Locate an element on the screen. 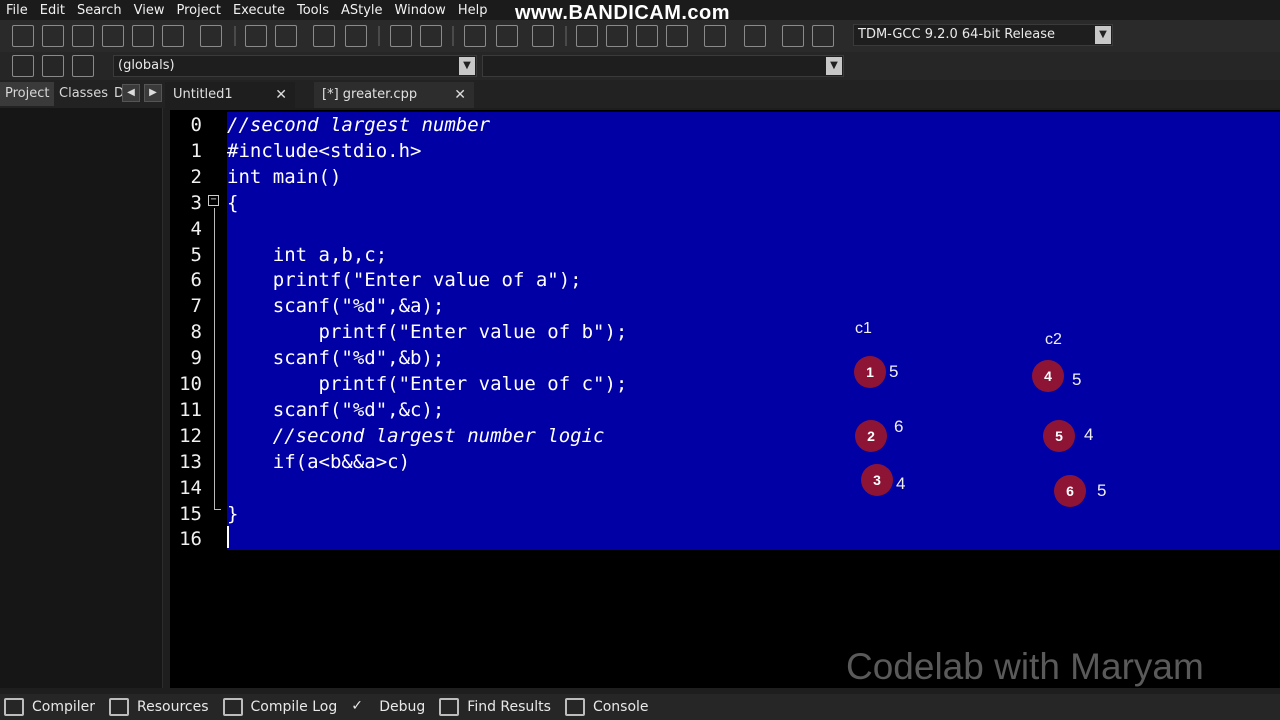 This screenshot has height=720, width=1280. line-number: 15 is located at coordinates (190, 514).